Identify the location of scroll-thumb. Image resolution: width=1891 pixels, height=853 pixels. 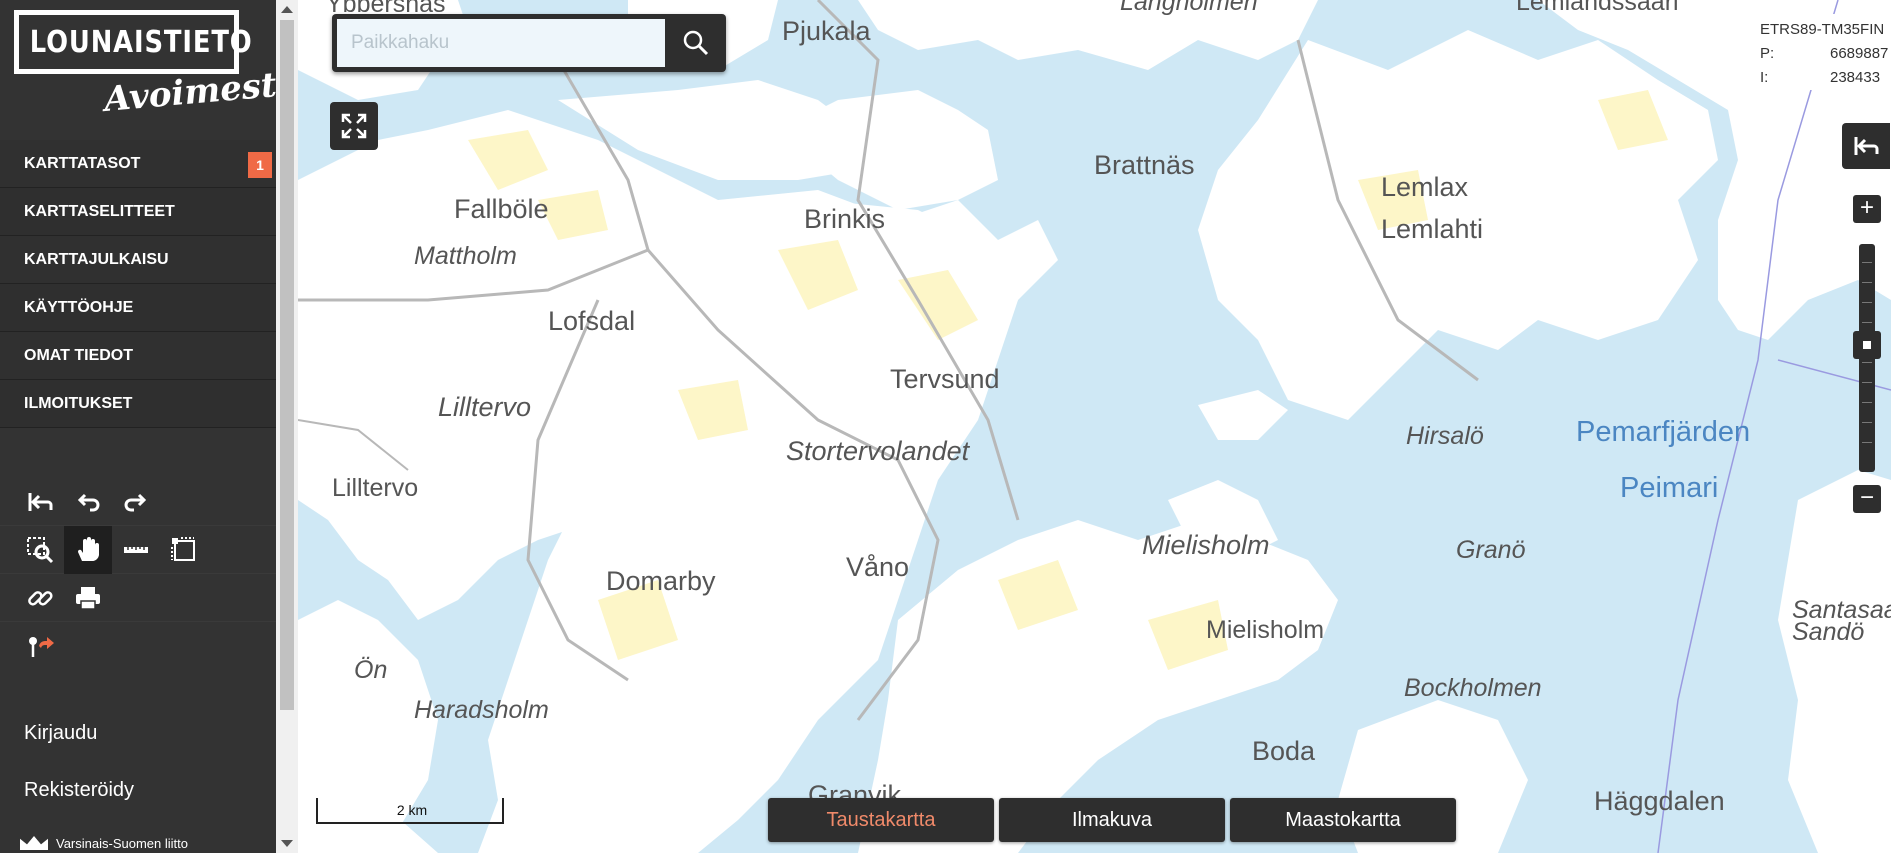
(287, 365).